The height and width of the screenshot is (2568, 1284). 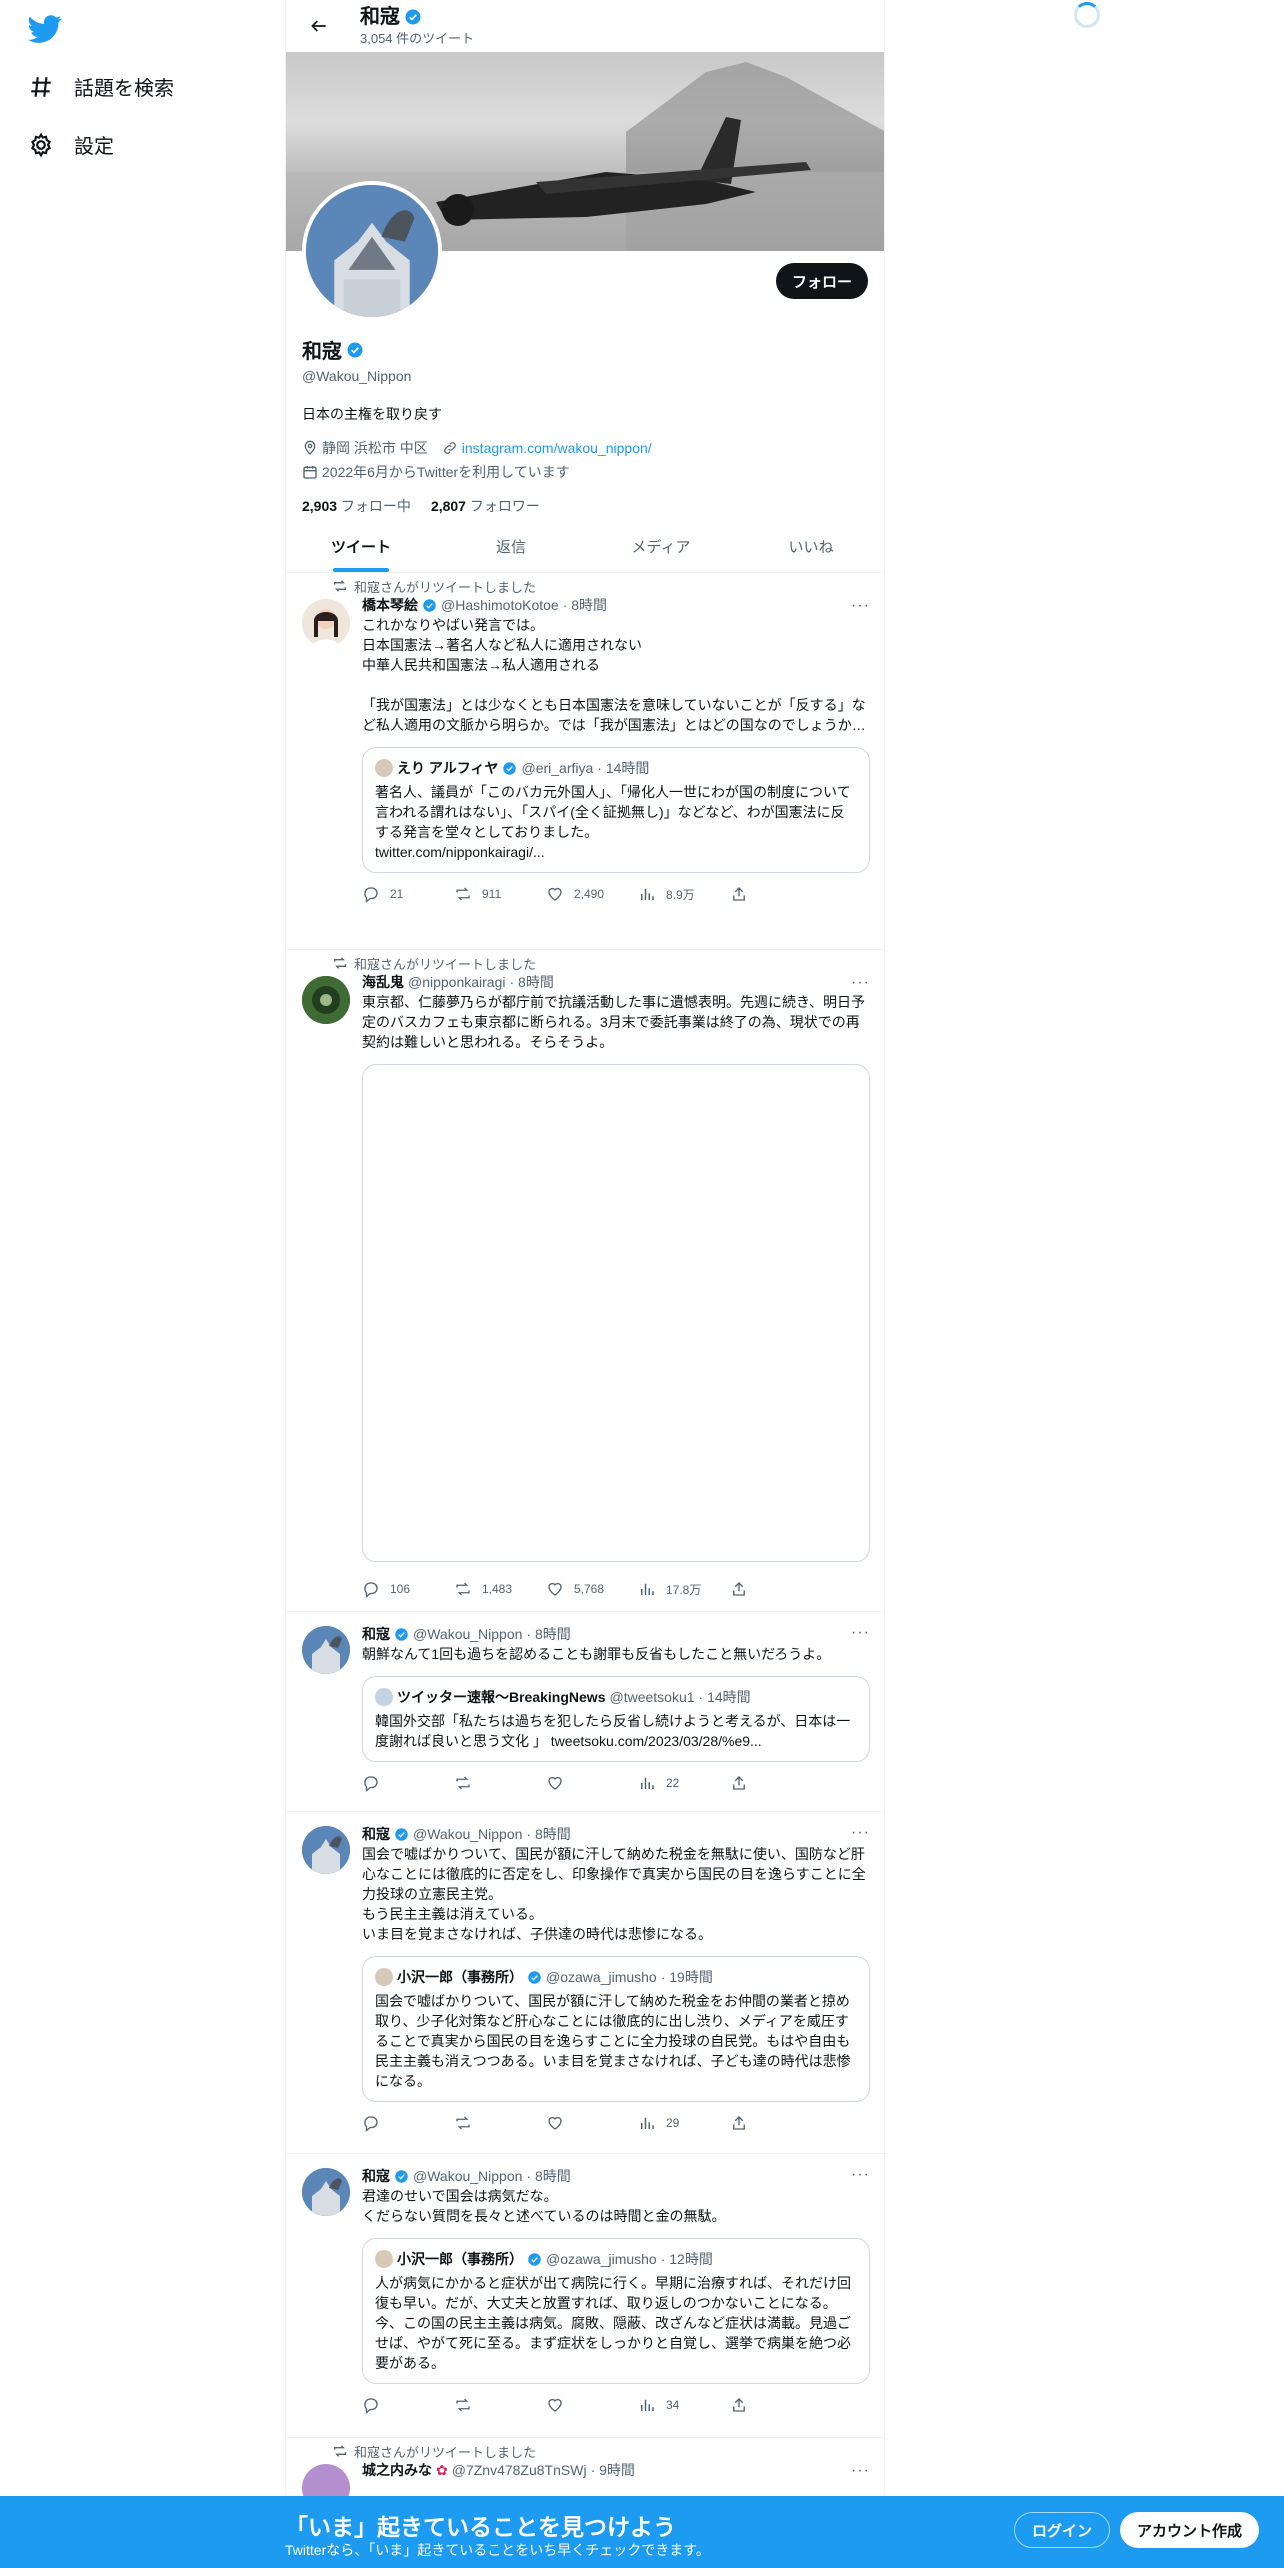 What do you see at coordinates (457, 982) in the screenshot?
I see `tweet-author-handle: @nipponkairagi` at bounding box center [457, 982].